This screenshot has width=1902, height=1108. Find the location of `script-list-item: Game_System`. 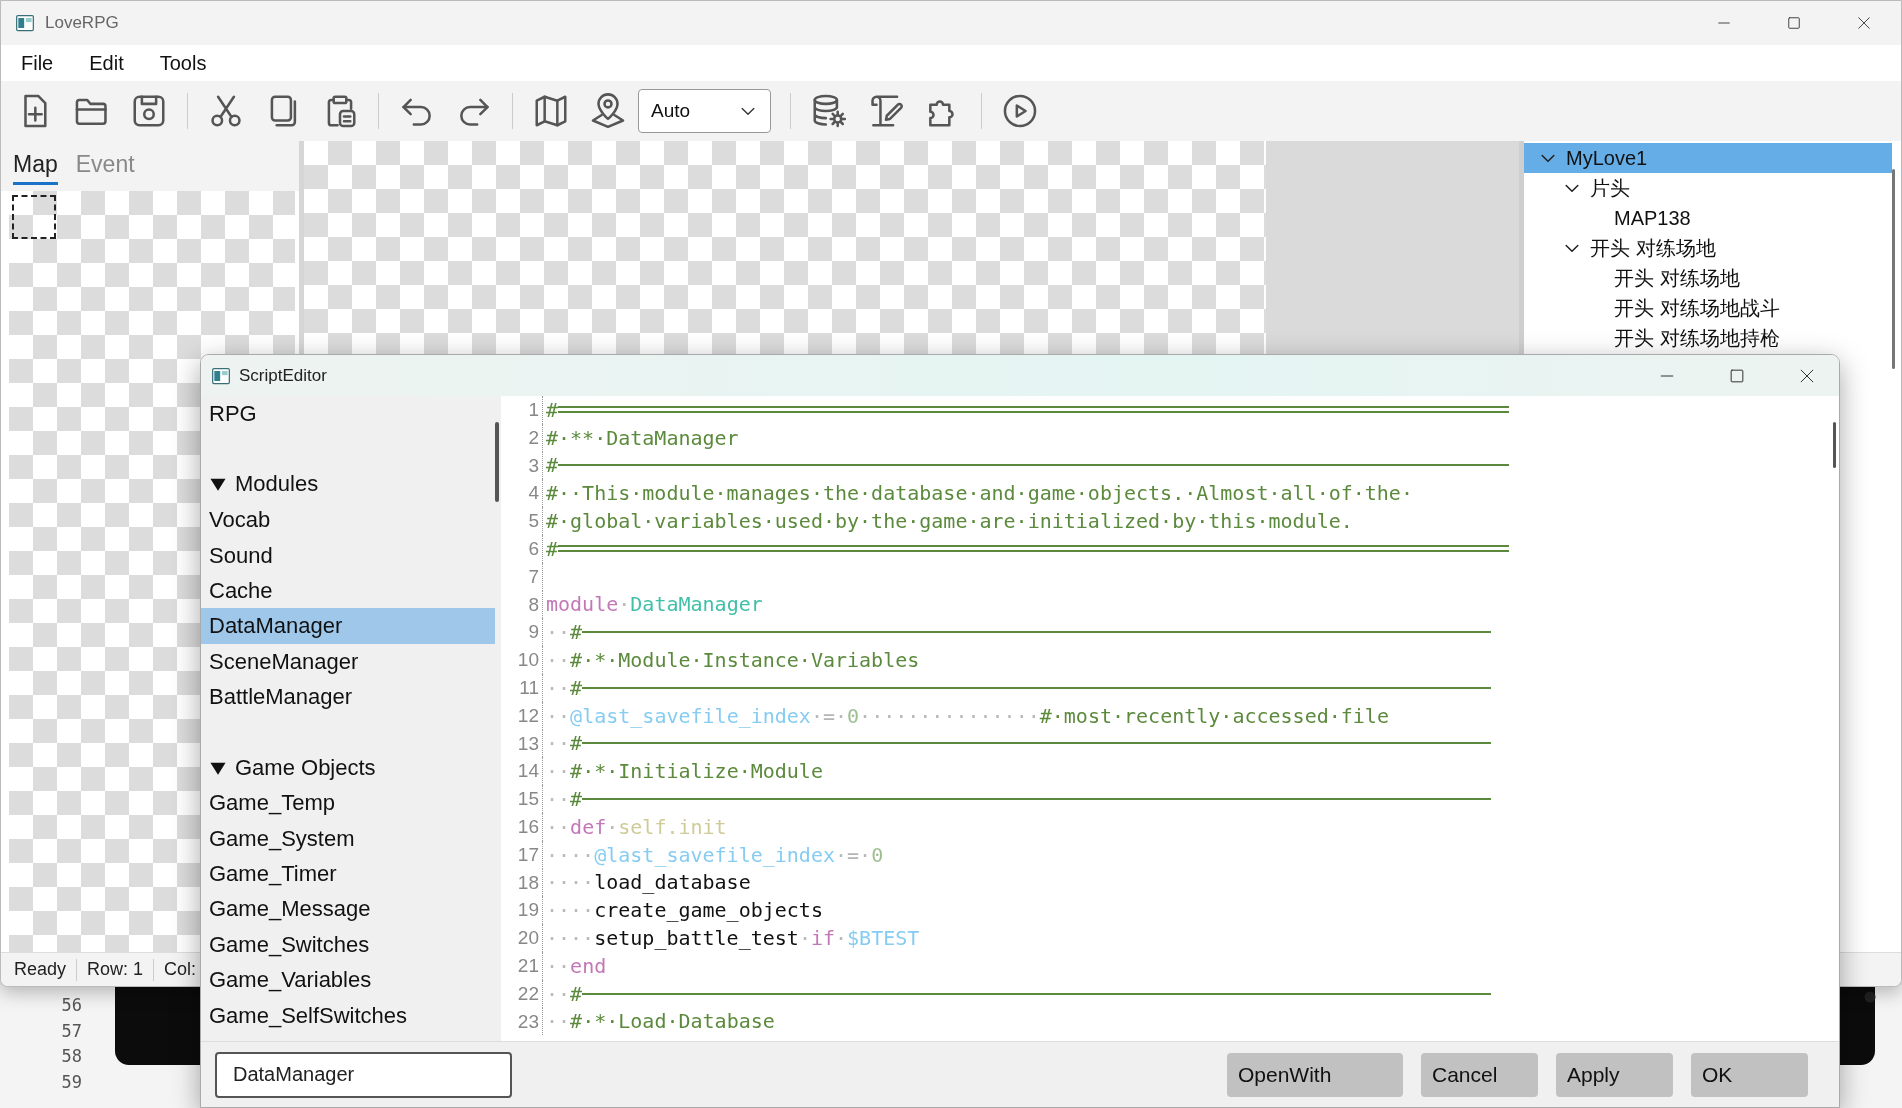

script-list-item: Game_System is located at coordinates (348, 838).